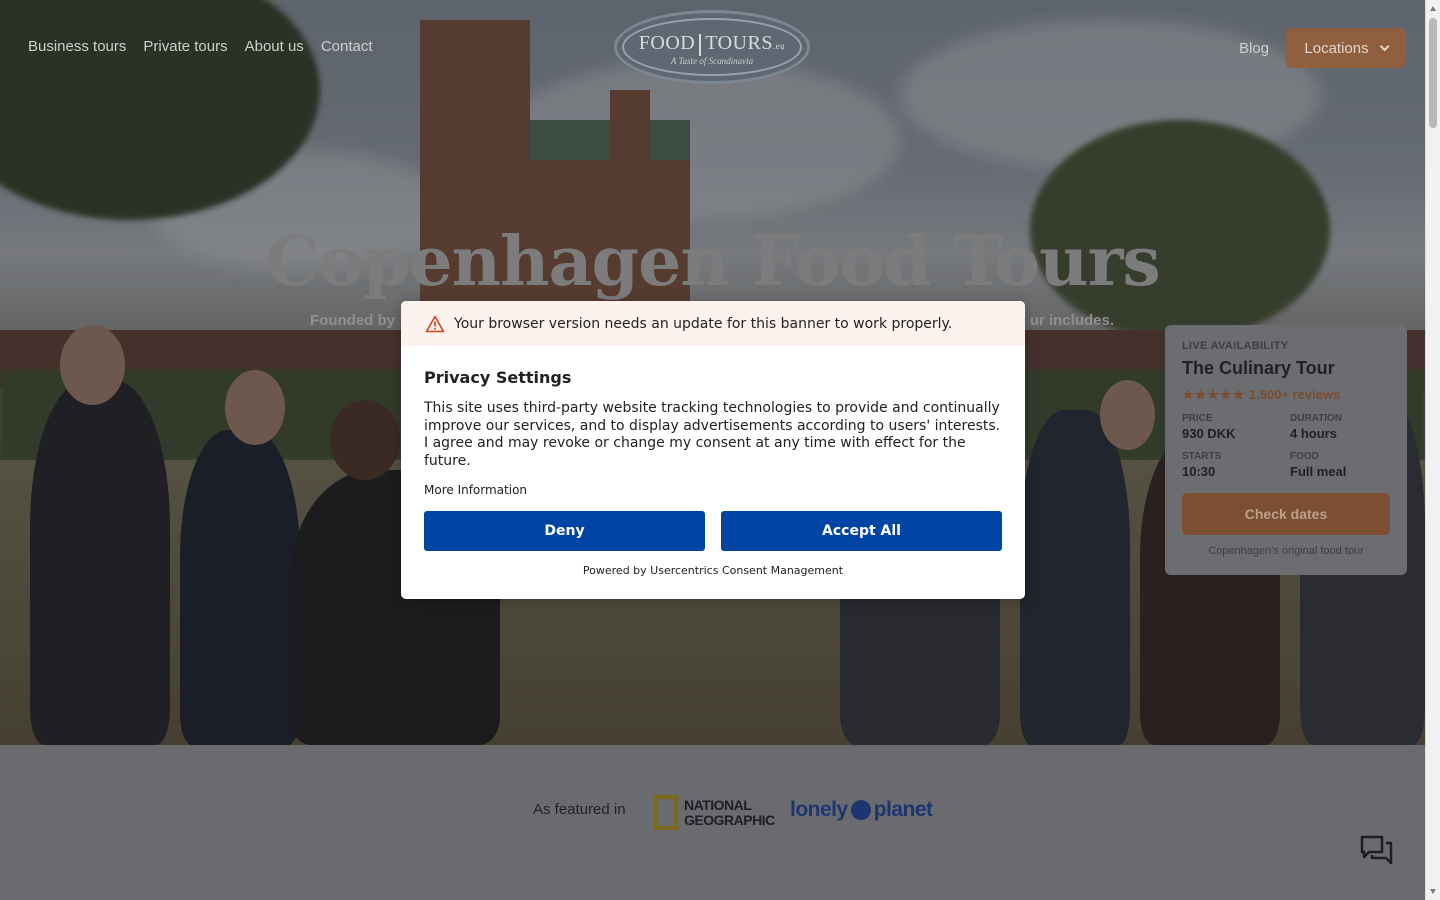 This screenshot has height=900, width=1440. What do you see at coordinates (1254, 48) in the screenshot?
I see `nav-blog: Blog` at bounding box center [1254, 48].